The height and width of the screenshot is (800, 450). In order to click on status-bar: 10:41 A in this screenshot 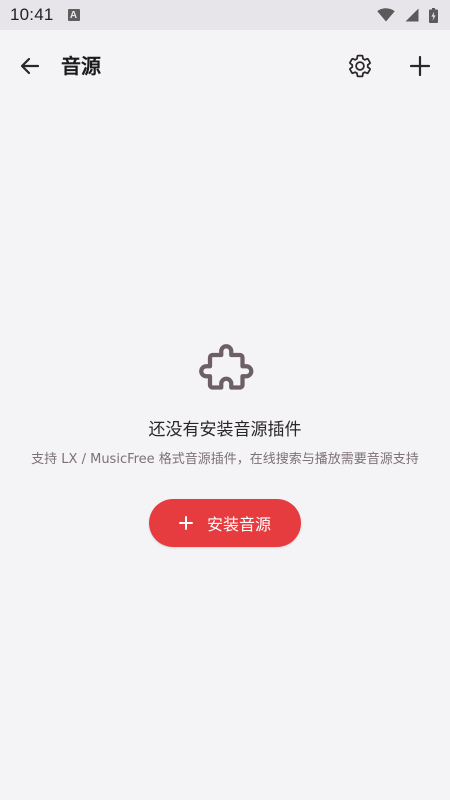, I will do `click(225, 15)`.